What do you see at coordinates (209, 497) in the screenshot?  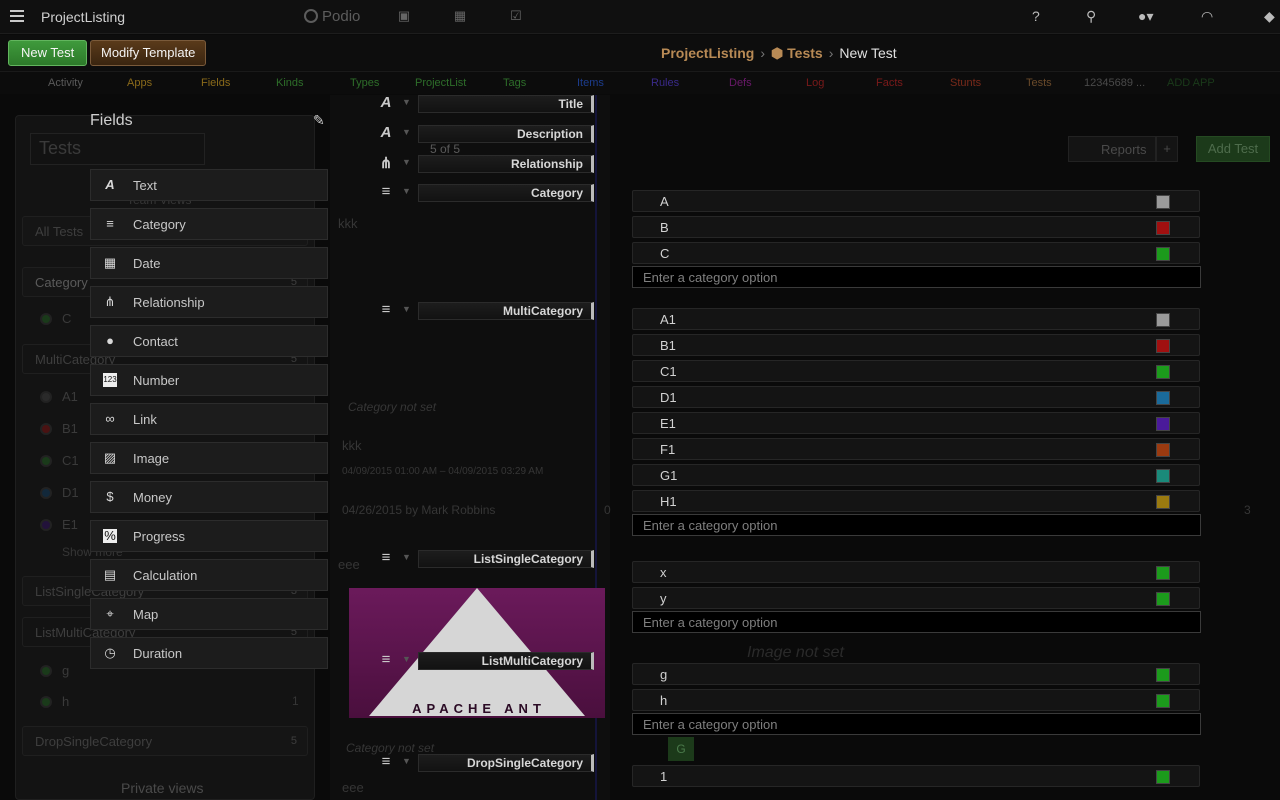 I see `field-type-money: $ Money` at bounding box center [209, 497].